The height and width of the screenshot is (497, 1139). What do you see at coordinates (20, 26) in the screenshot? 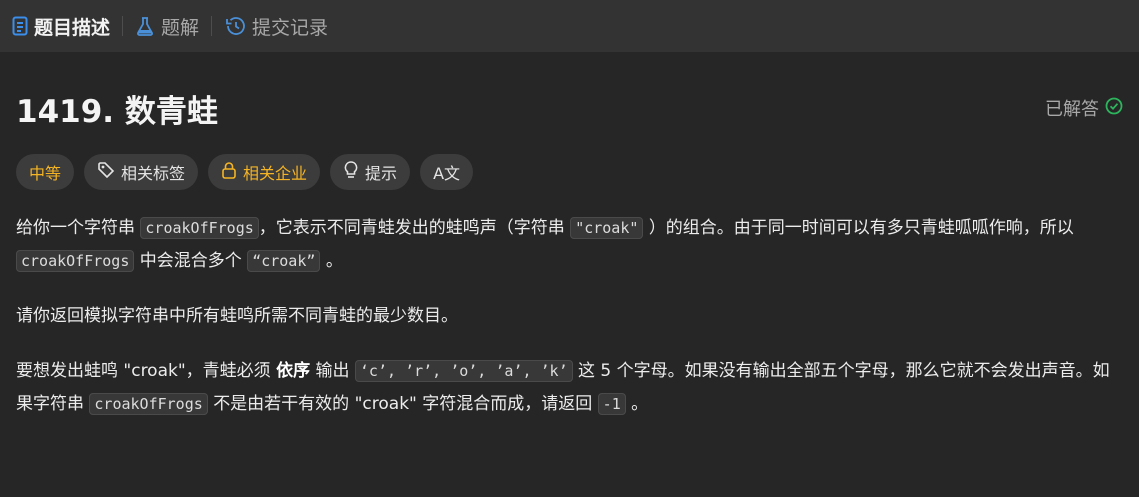
I see `description-icon` at bounding box center [20, 26].